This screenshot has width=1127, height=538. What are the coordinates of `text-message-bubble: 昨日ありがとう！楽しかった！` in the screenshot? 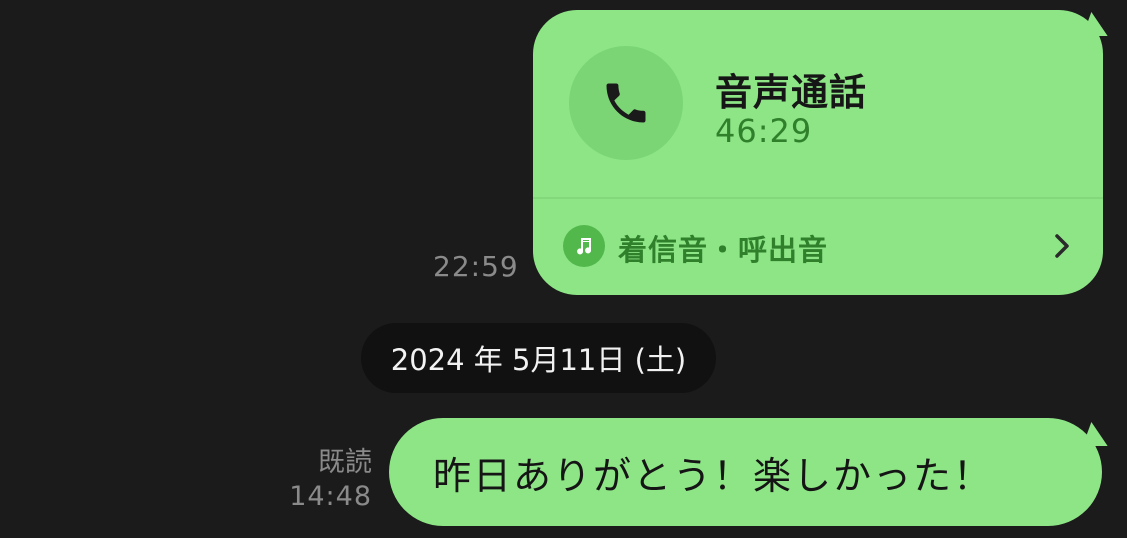 It's located at (745, 472).